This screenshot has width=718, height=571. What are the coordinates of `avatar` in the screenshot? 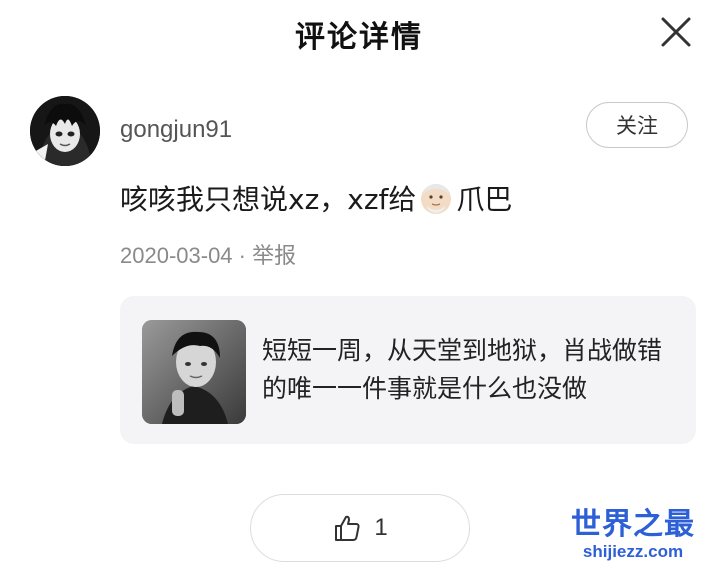 It's located at (65, 131).